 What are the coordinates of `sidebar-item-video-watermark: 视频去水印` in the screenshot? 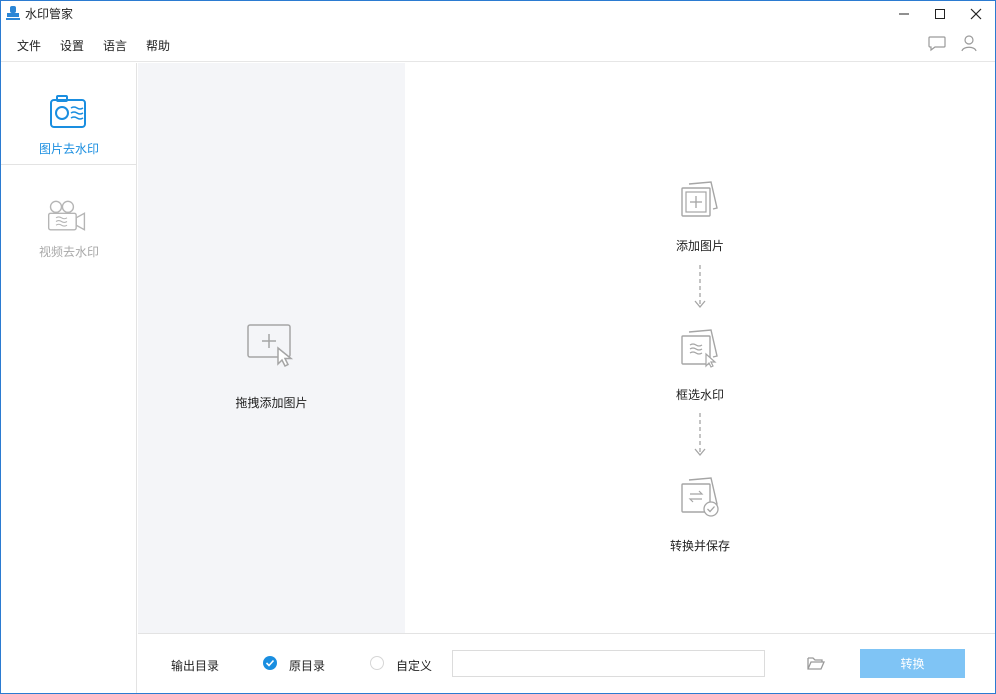 It's located at (69, 216).